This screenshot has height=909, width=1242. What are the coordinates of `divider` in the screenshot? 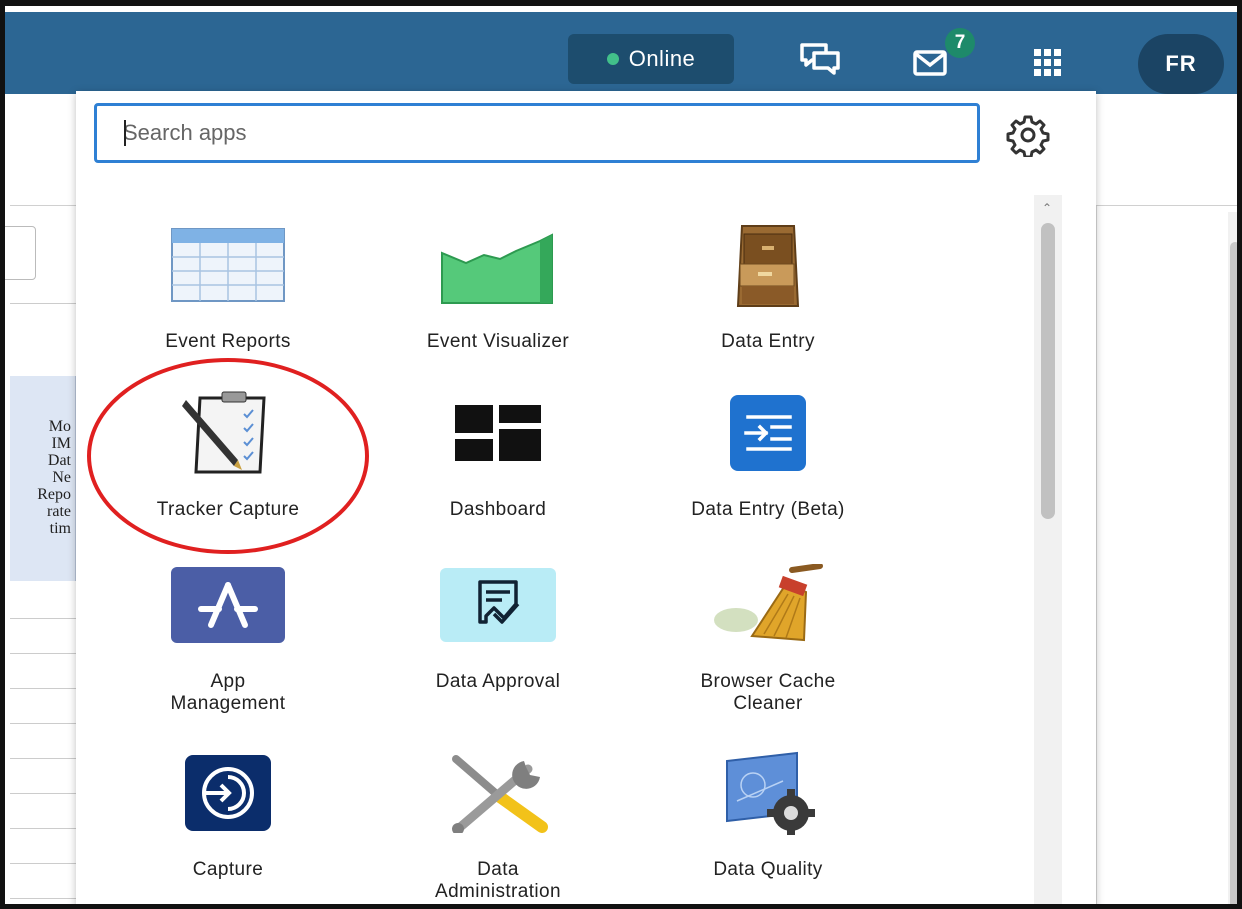 It's located at (43, 303).